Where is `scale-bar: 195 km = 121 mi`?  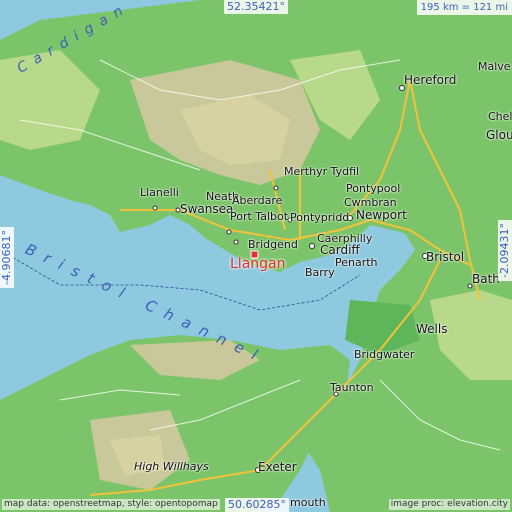
scale-bar: 195 km = 121 mi is located at coordinates (464, 7).